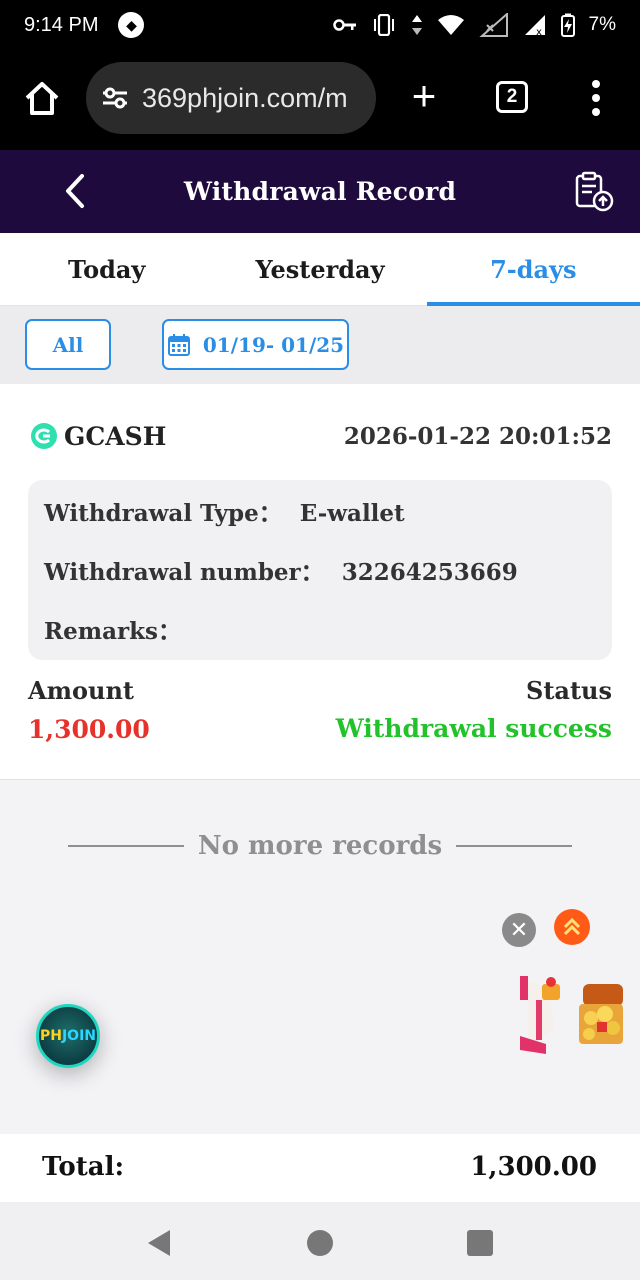 The image size is (640, 1280). What do you see at coordinates (512, 97) in the screenshot?
I see `tab-switcher-button: 2` at bounding box center [512, 97].